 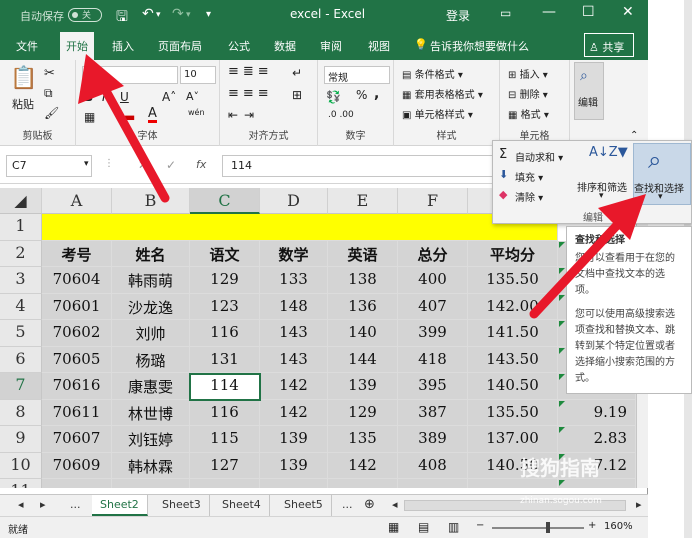 I want to click on clear-button: 清除 ▾, so click(x=529, y=196).